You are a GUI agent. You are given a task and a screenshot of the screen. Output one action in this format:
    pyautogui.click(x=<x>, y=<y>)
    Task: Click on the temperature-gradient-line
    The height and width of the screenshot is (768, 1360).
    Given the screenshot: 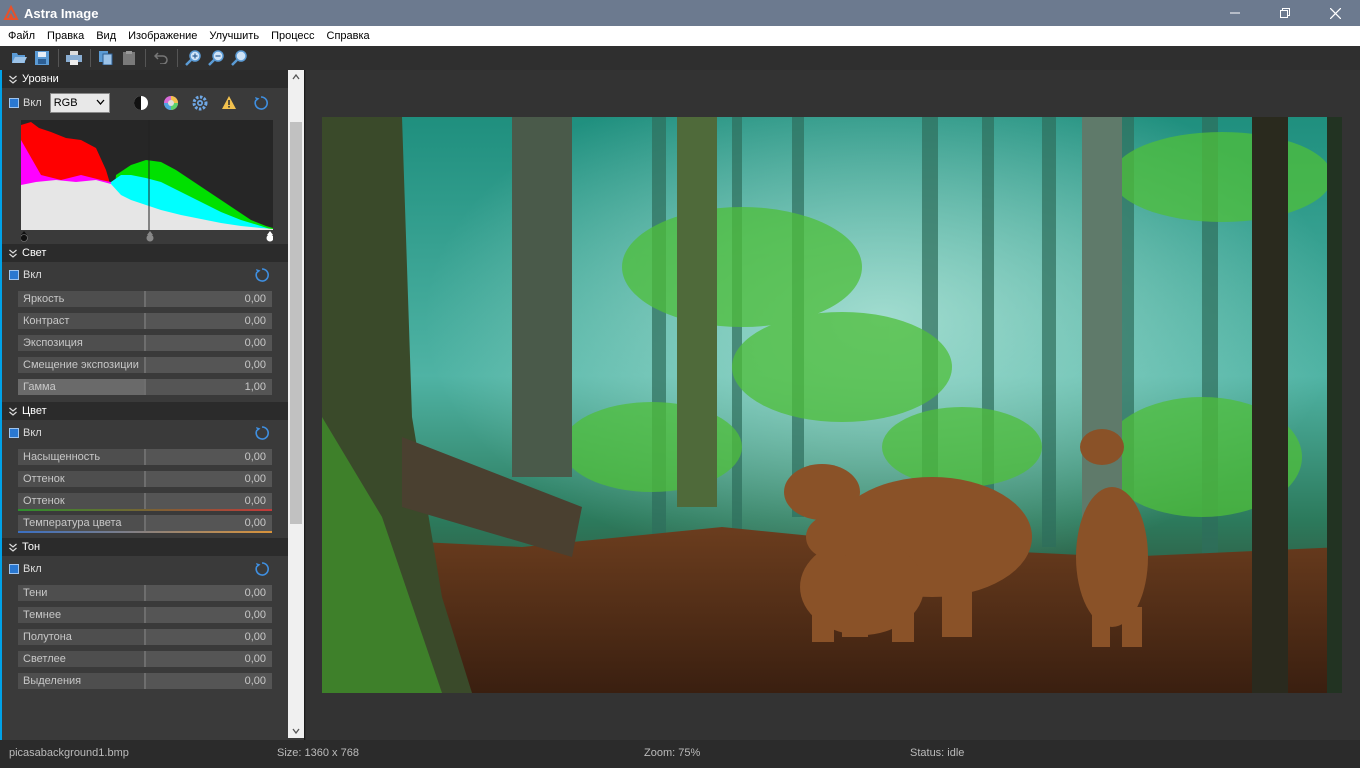 What is the action you would take?
    pyautogui.click(x=145, y=532)
    